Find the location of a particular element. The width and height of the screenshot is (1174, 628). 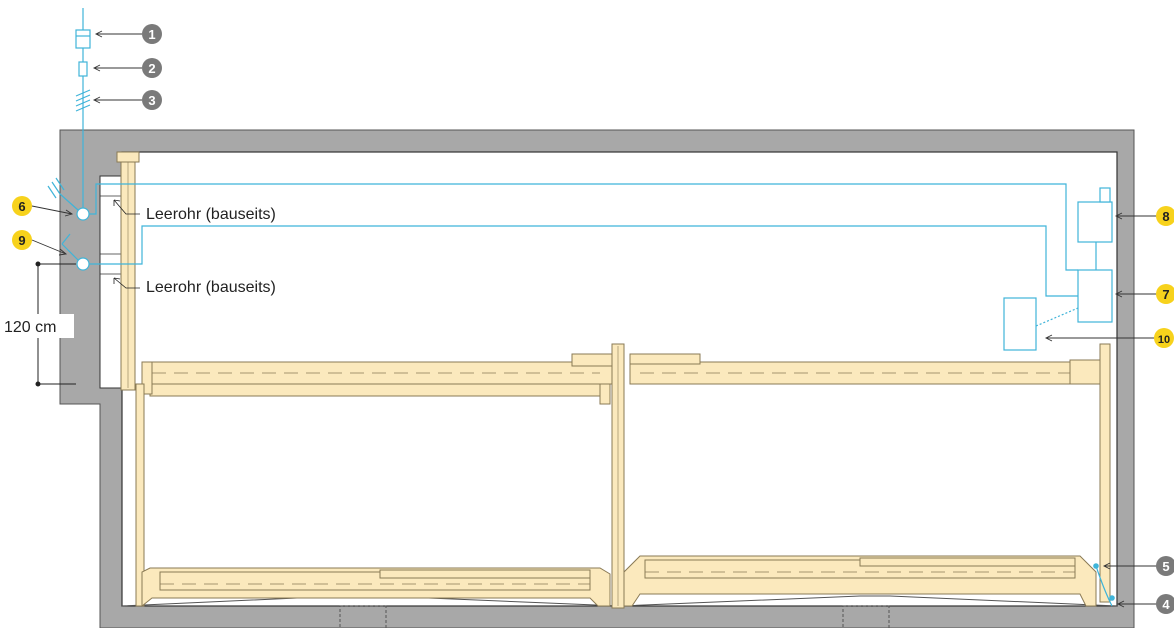

svg-text: 4 is located at coordinates (1166, 604).